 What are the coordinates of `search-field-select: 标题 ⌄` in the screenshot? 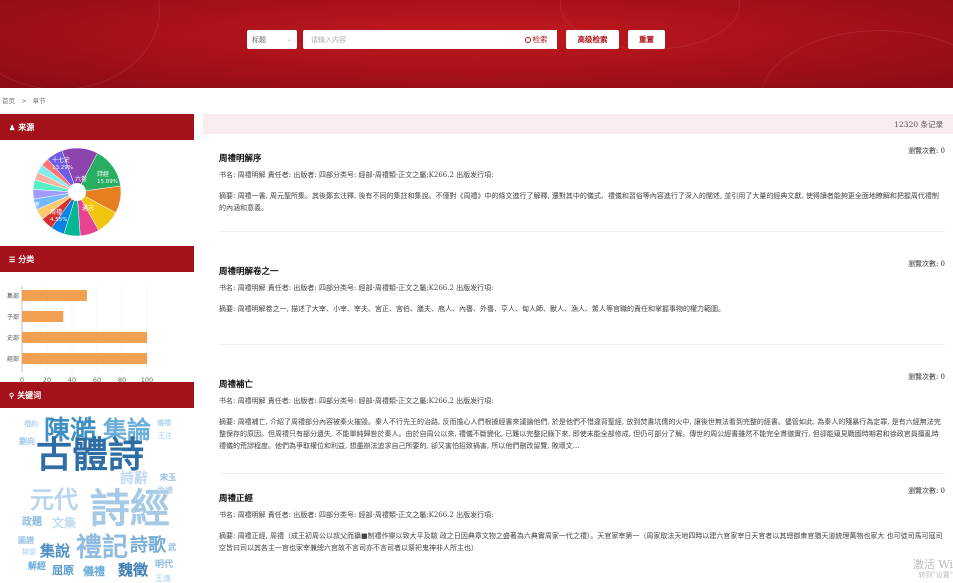 It's located at (272, 39).